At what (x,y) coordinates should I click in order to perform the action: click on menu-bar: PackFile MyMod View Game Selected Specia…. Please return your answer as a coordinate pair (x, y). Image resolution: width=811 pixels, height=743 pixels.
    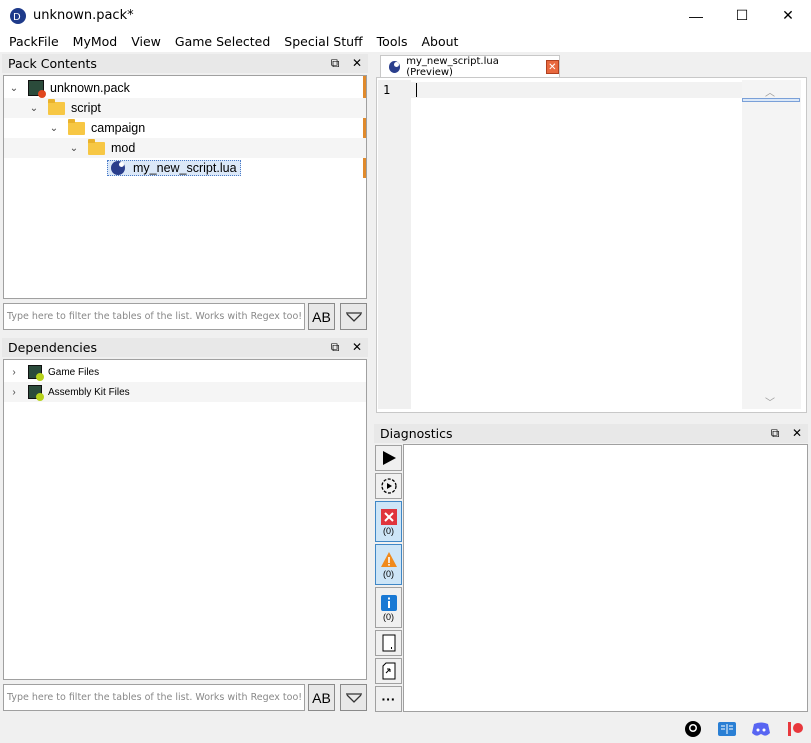
    Looking at the image, I should click on (405, 41).